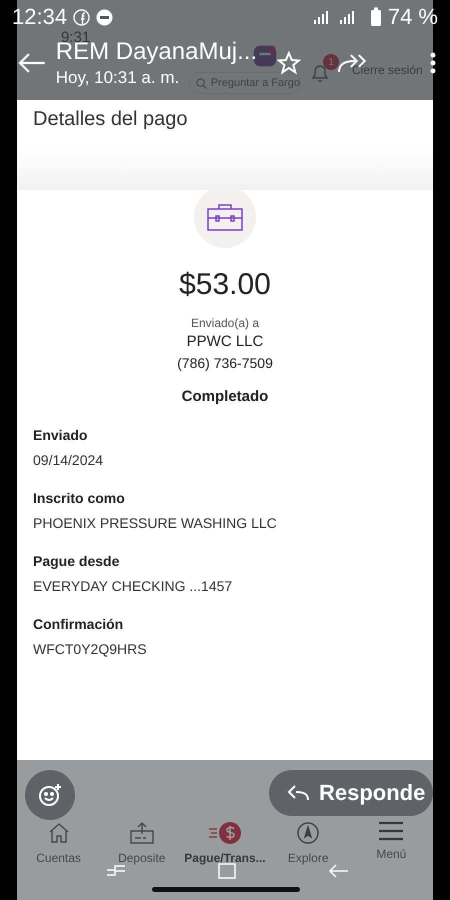 Image resolution: width=450 pixels, height=900 pixels. Describe the element at coordinates (433, 63) in the screenshot. I see `more-options-icon` at that location.